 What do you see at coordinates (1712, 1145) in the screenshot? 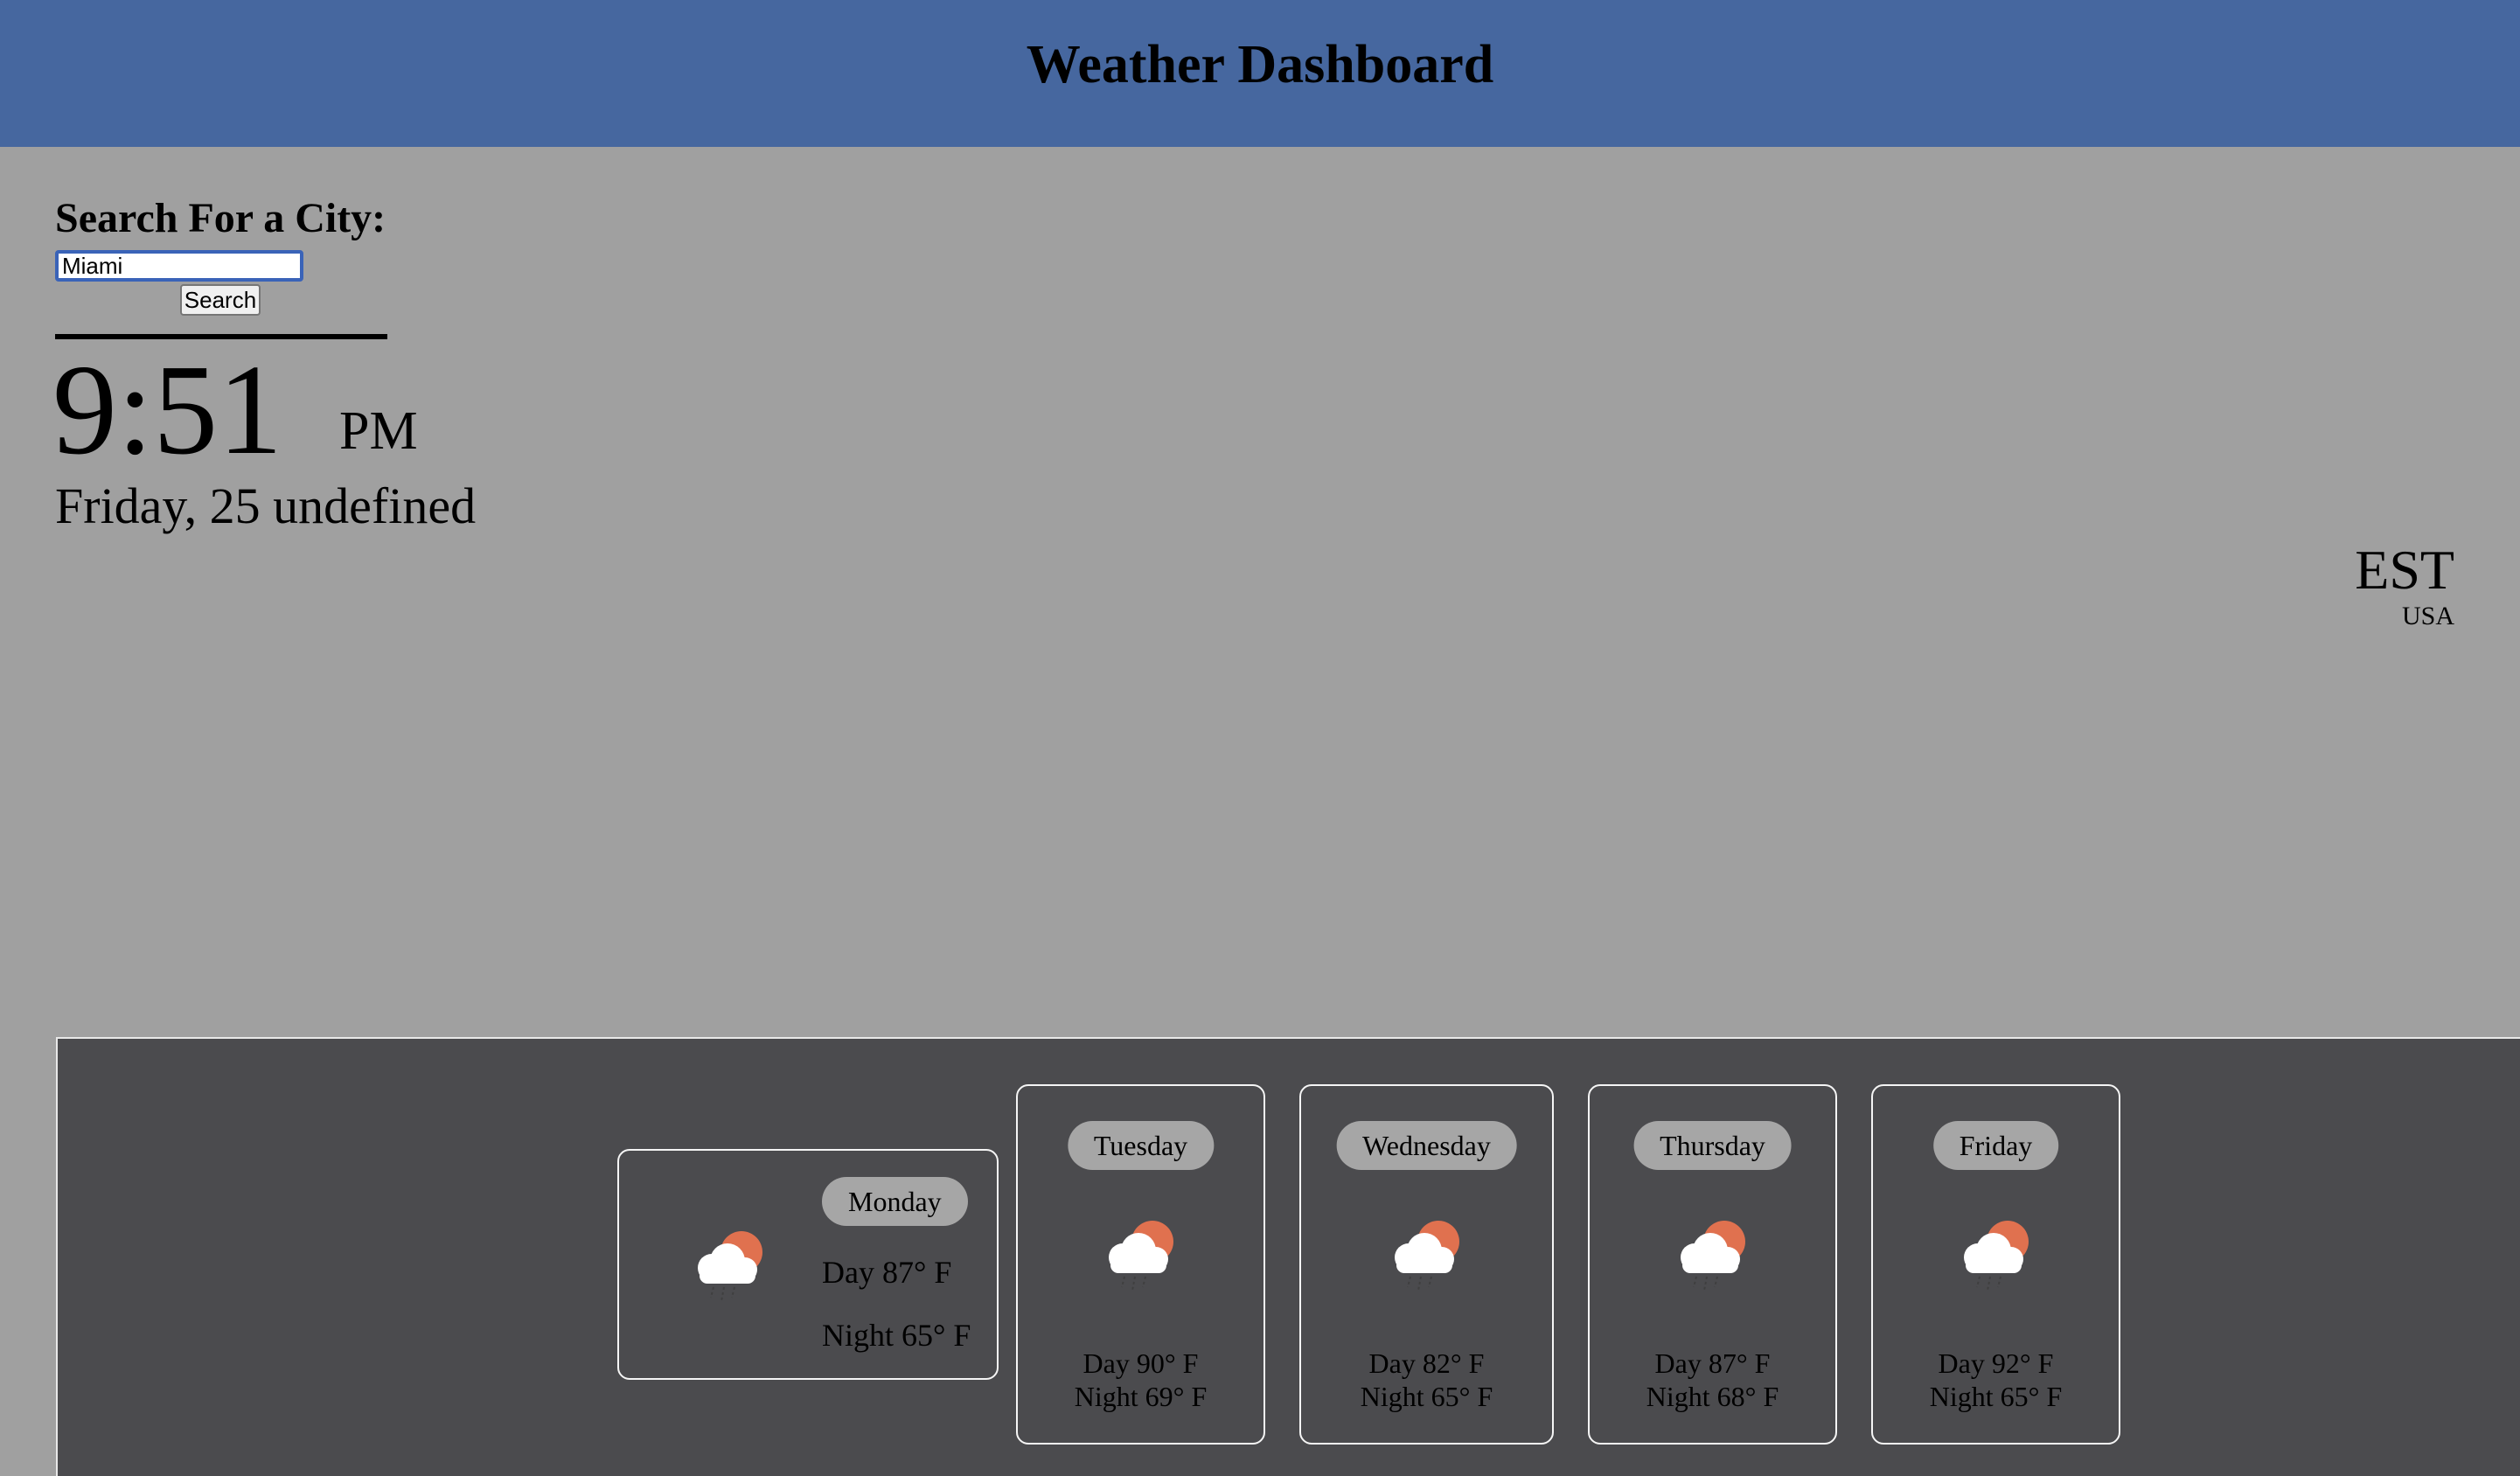
I see `forecast-day-badge: Thursday` at bounding box center [1712, 1145].